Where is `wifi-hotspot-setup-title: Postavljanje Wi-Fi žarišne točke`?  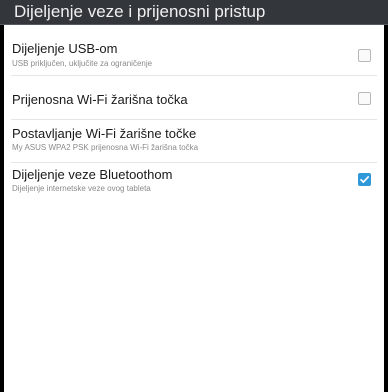
wifi-hotspot-setup-title: Postavljanje Wi-Fi žarišne točke is located at coordinates (104, 133).